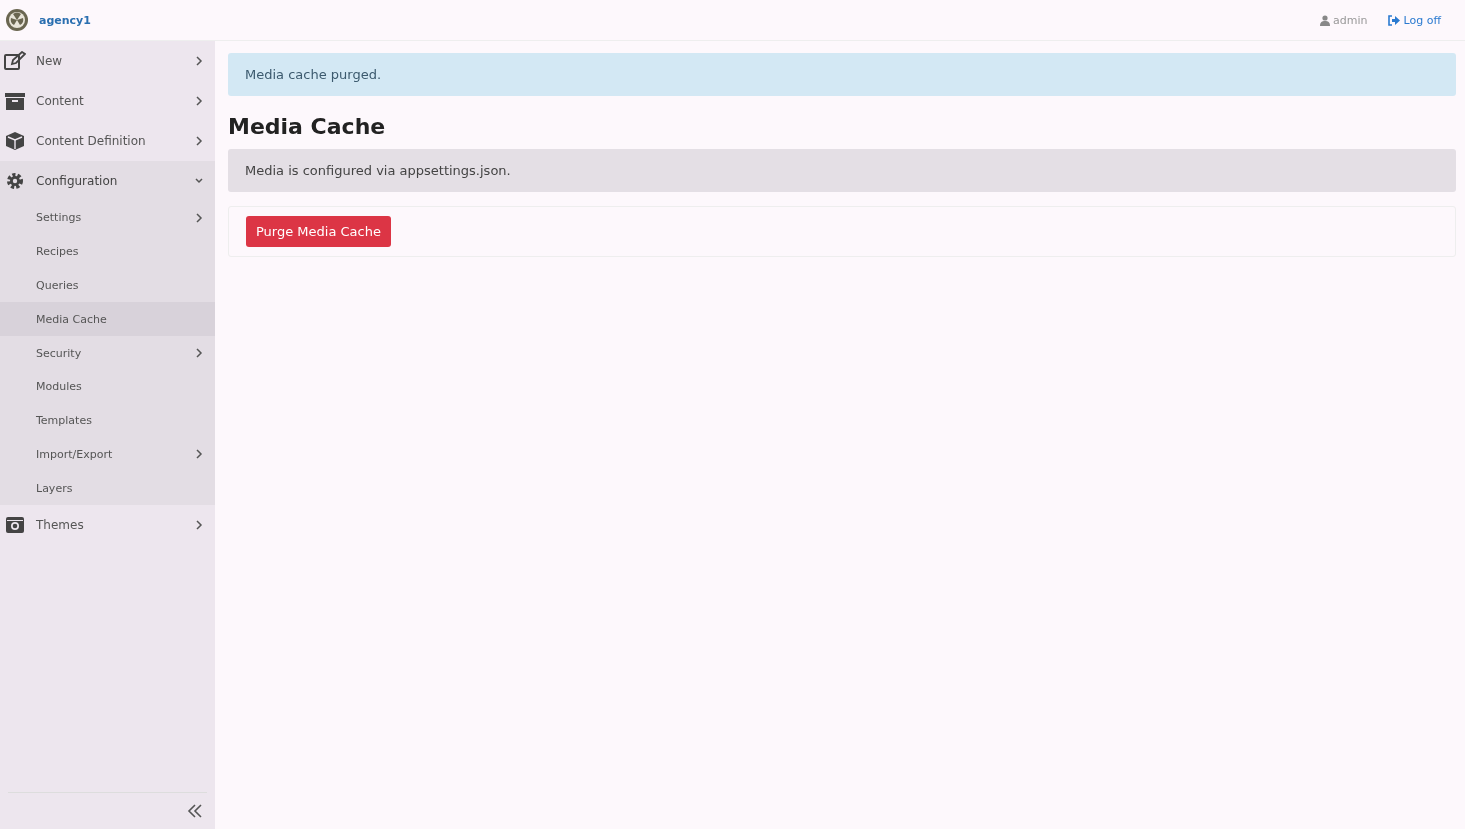  I want to click on collapse-icon, so click(195, 811).